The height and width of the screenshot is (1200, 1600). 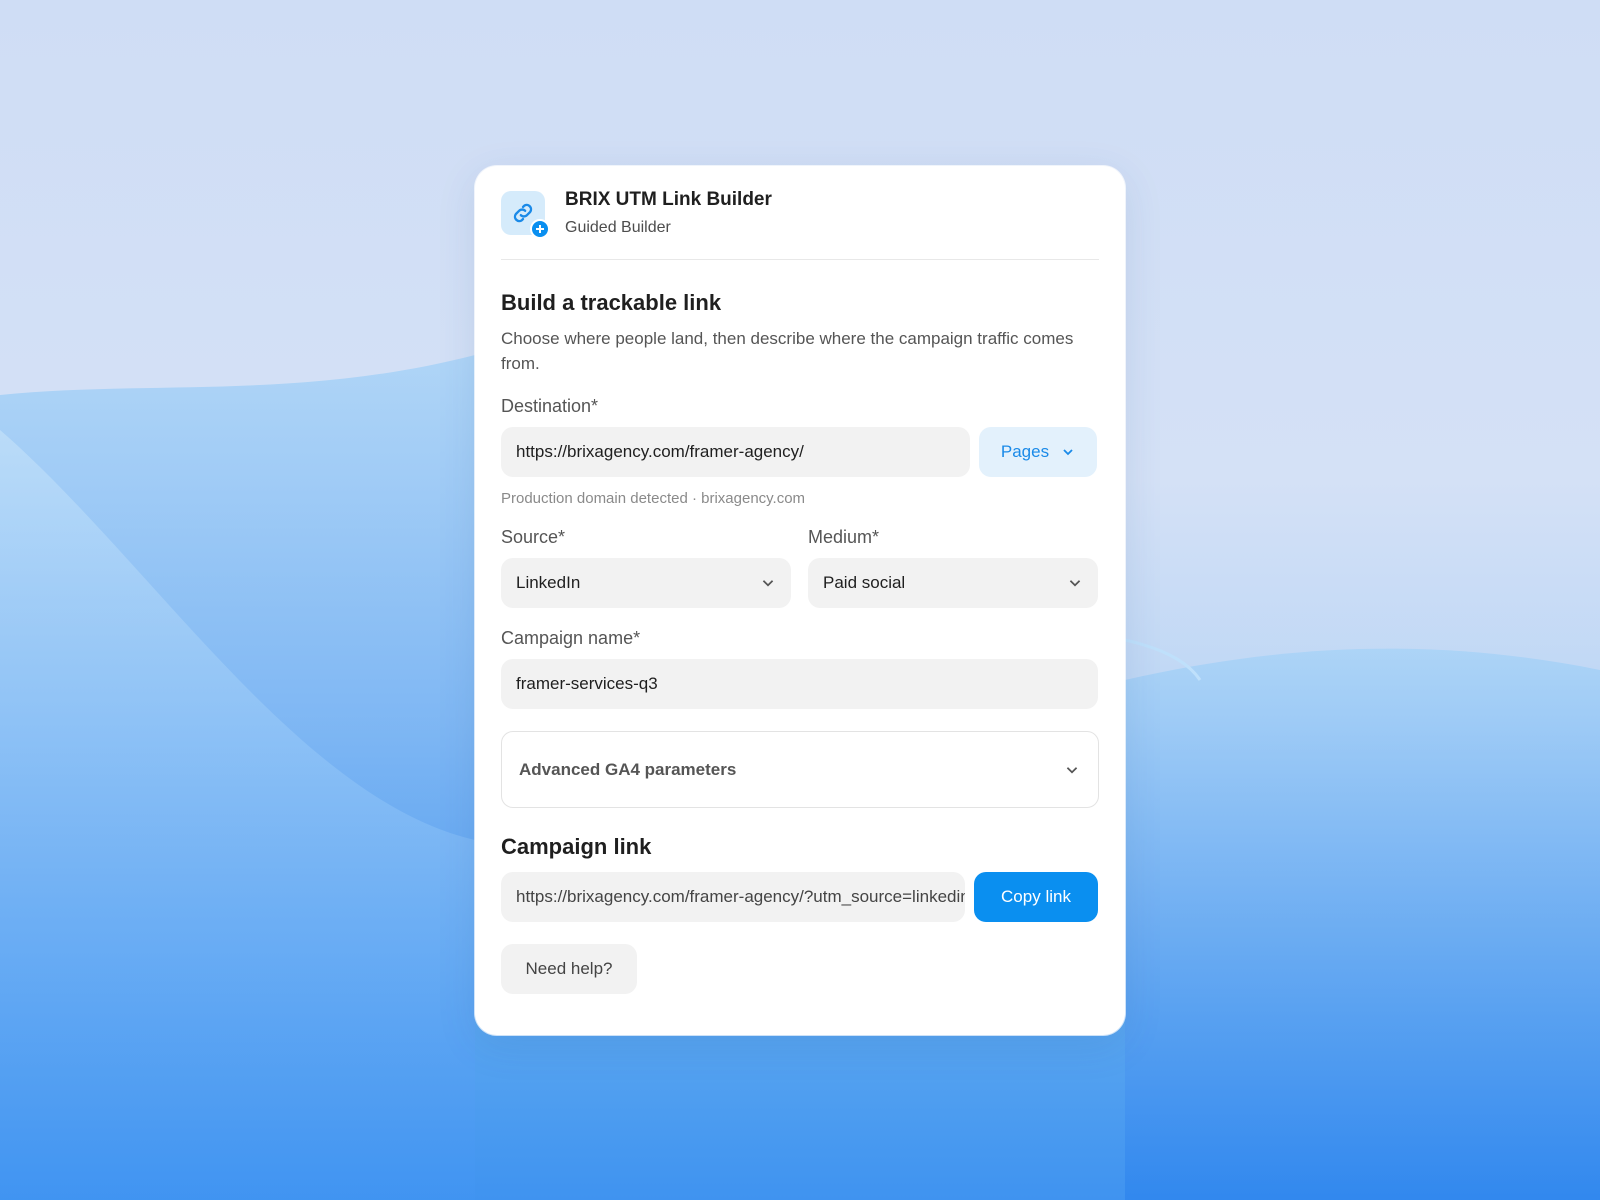 I want to click on advanced-ga4-label: Advanced GA4 parameters, so click(x=628, y=769).